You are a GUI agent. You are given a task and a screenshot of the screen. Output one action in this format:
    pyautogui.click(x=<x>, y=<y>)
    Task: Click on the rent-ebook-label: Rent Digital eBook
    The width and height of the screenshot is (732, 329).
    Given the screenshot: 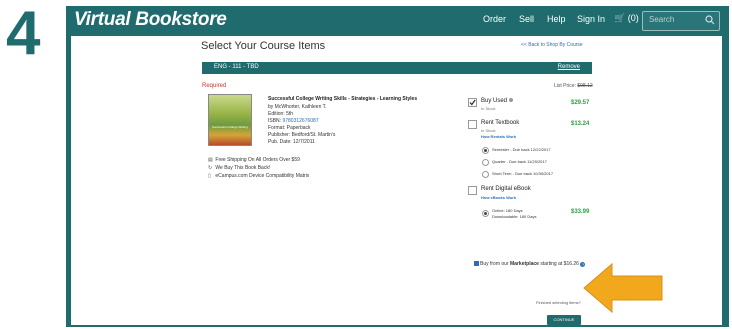 What is the action you would take?
    pyautogui.click(x=506, y=189)
    